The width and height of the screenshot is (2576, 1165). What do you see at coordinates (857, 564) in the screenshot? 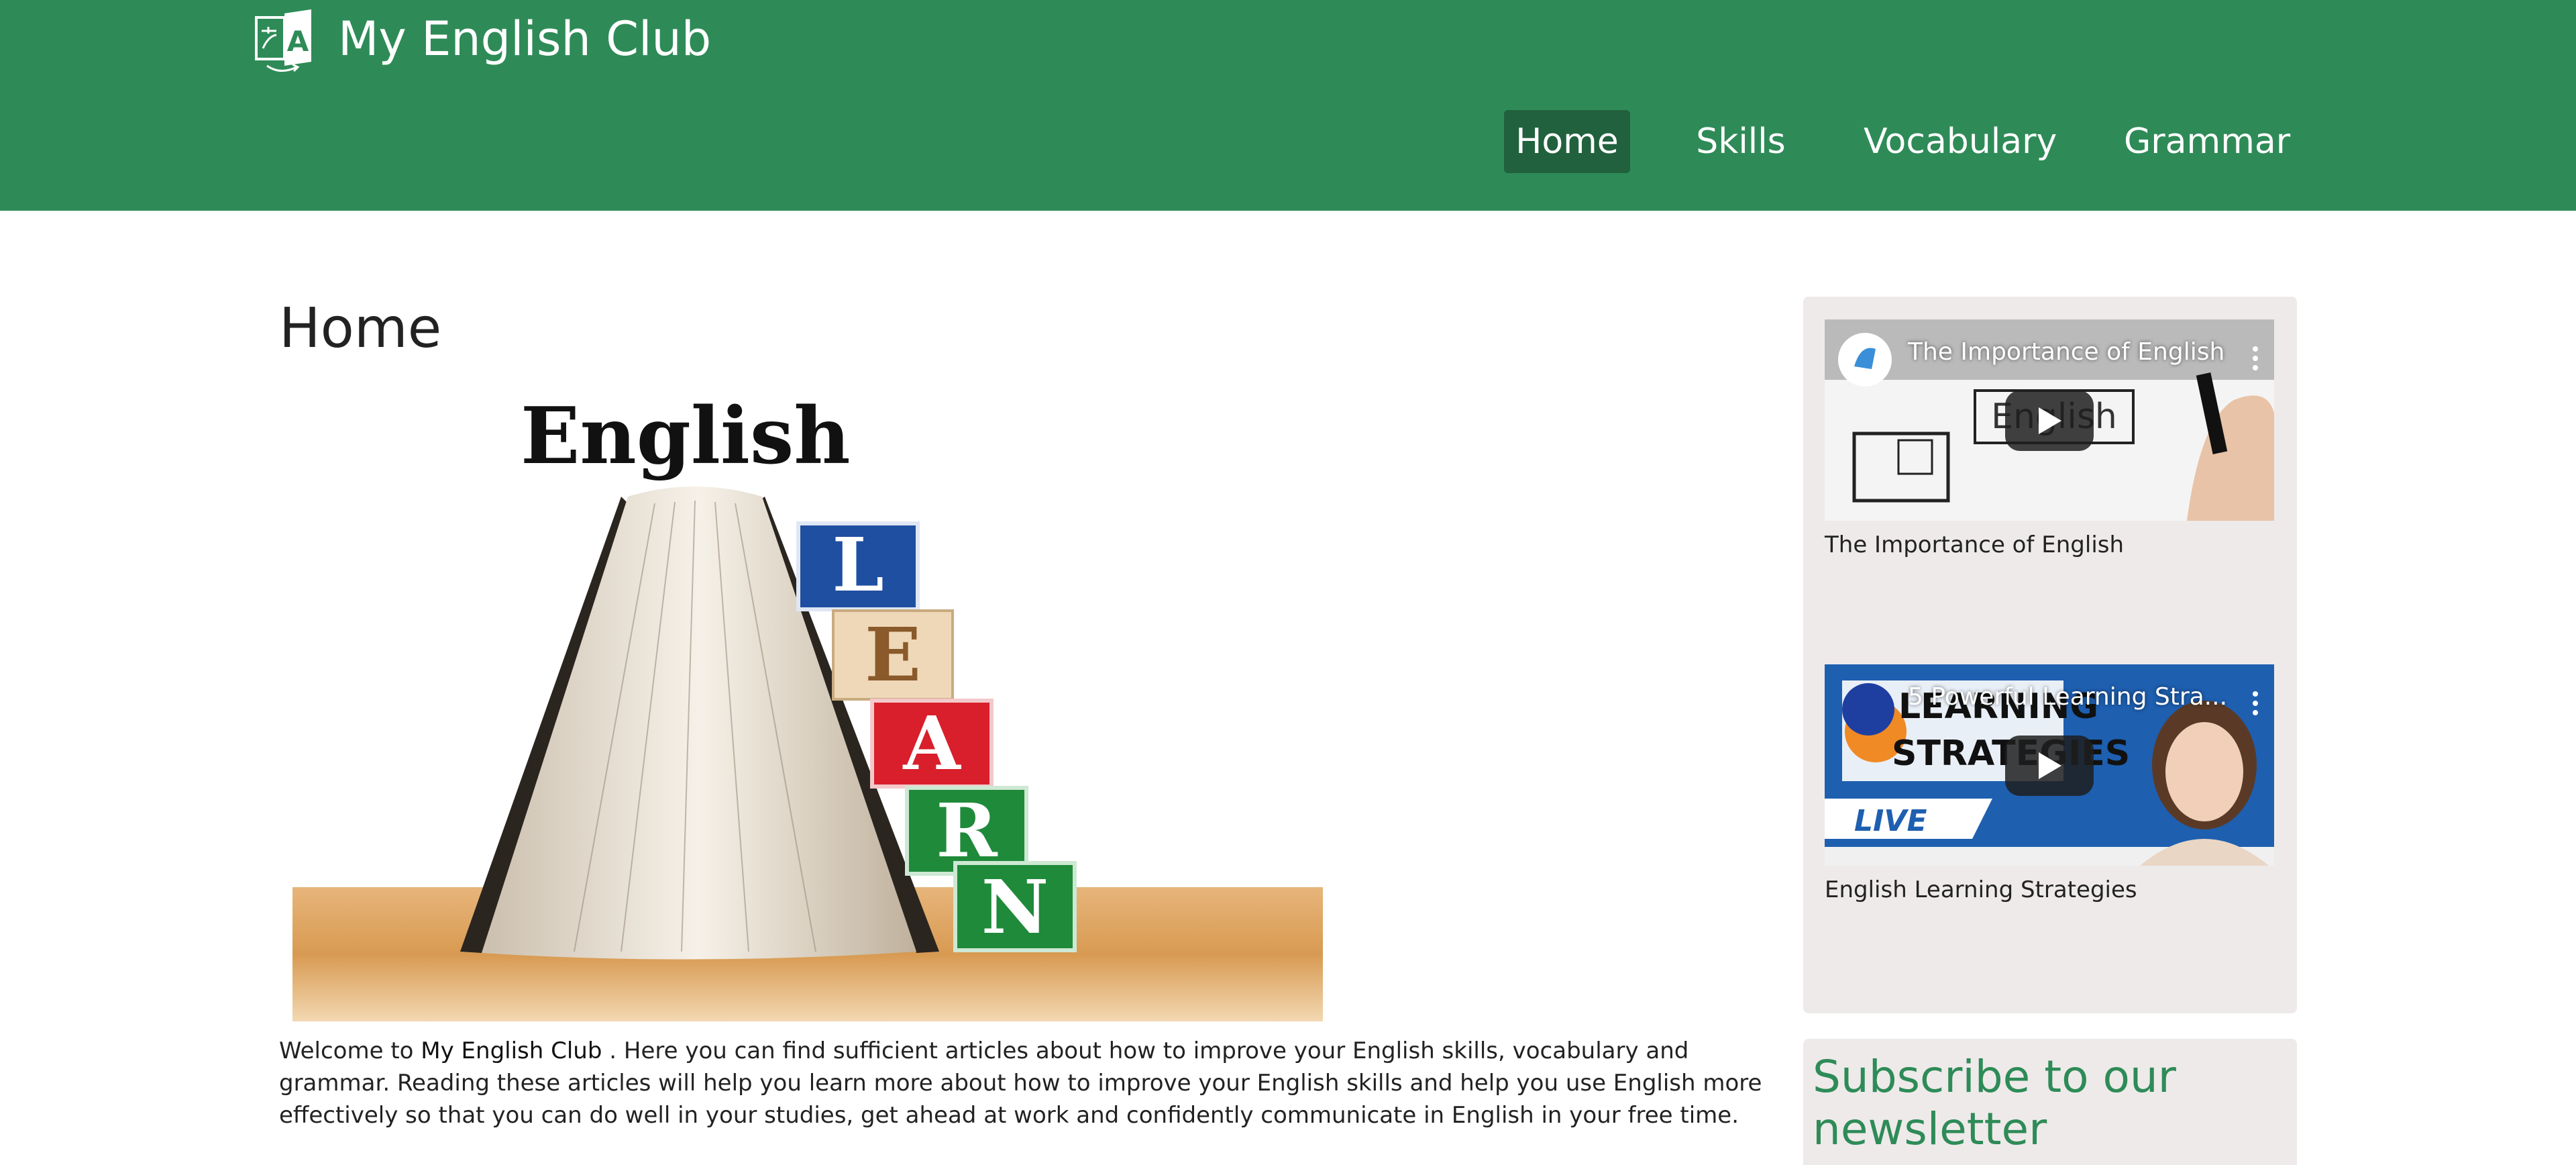
I see `svg-text: L` at bounding box center [857, 564].